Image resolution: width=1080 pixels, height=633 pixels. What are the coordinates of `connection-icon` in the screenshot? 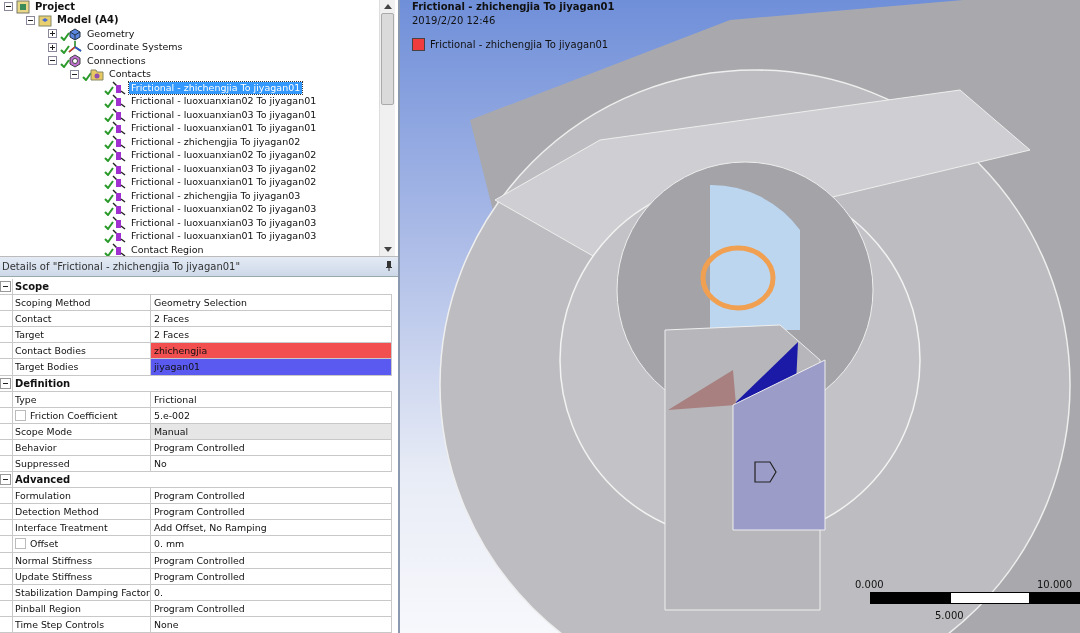 It's located at (75, 60).